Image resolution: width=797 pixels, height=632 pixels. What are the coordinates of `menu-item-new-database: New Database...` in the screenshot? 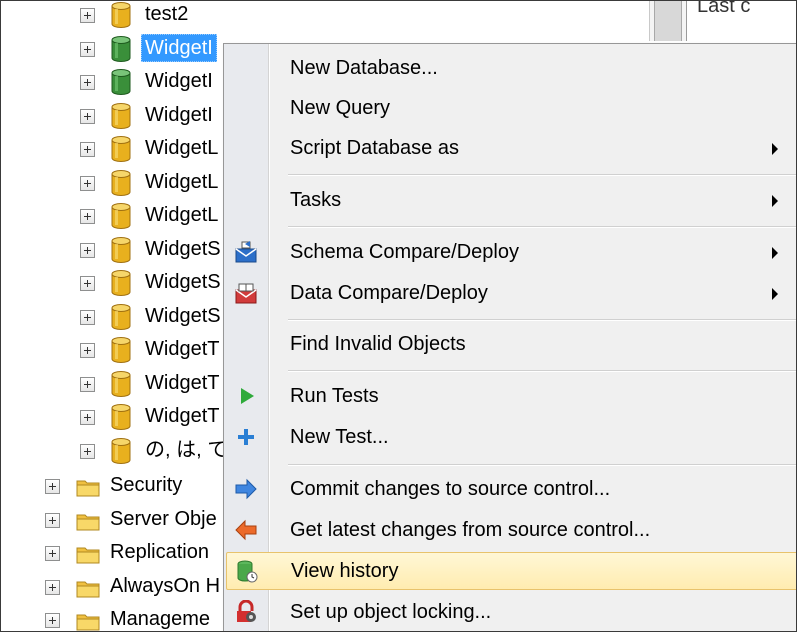 It's located at (511, 68).